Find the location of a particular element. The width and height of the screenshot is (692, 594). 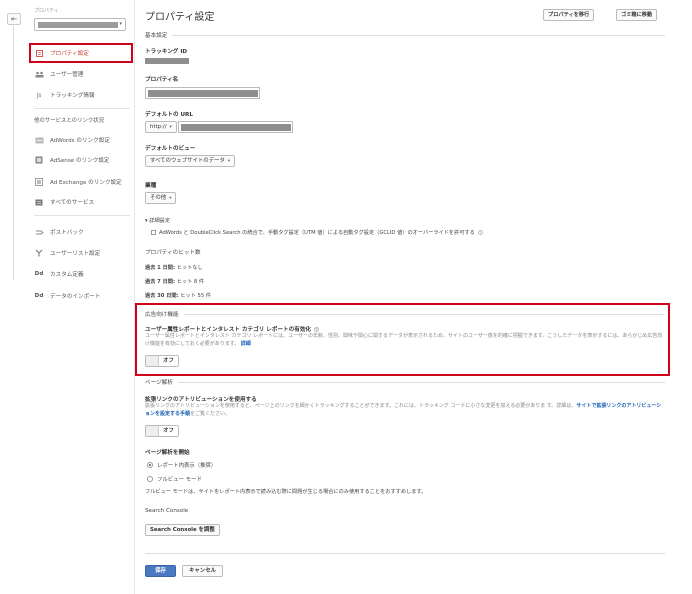

enhanced-link-toggle: オフ is located at coordinates (162, 431).